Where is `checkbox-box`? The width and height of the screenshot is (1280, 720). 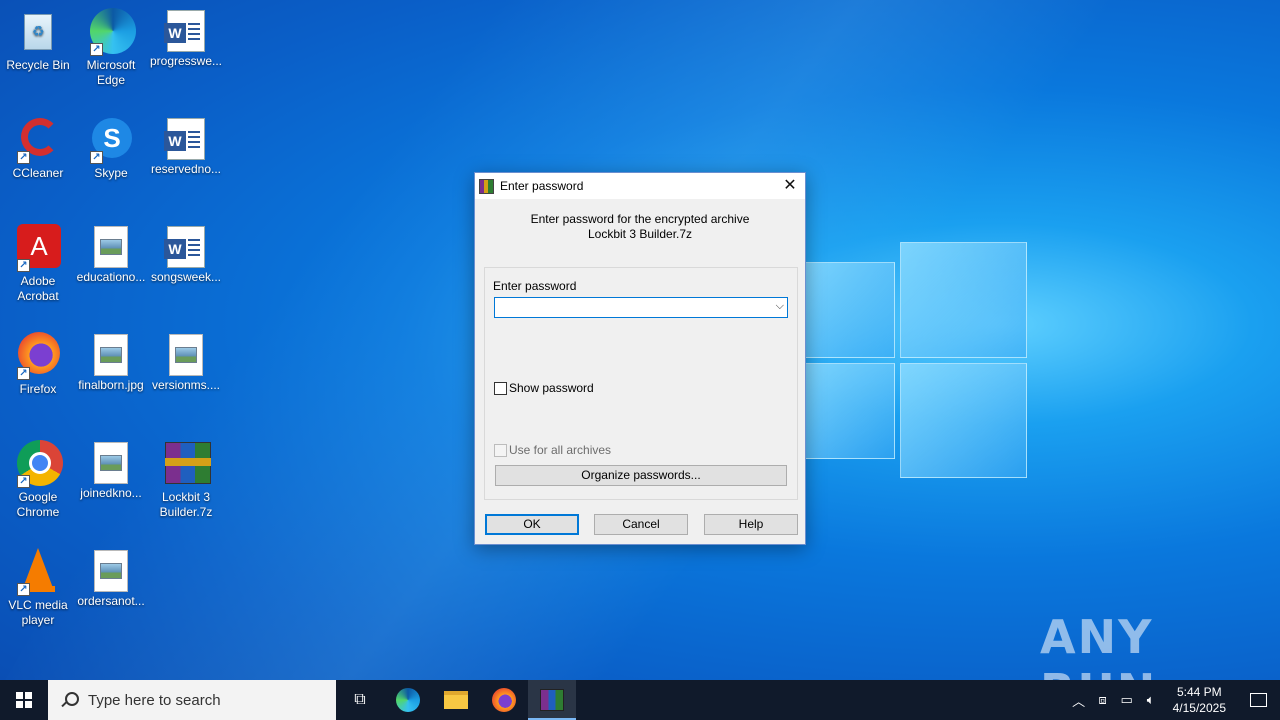
checkbox-box is located at coordinates (500, 388).